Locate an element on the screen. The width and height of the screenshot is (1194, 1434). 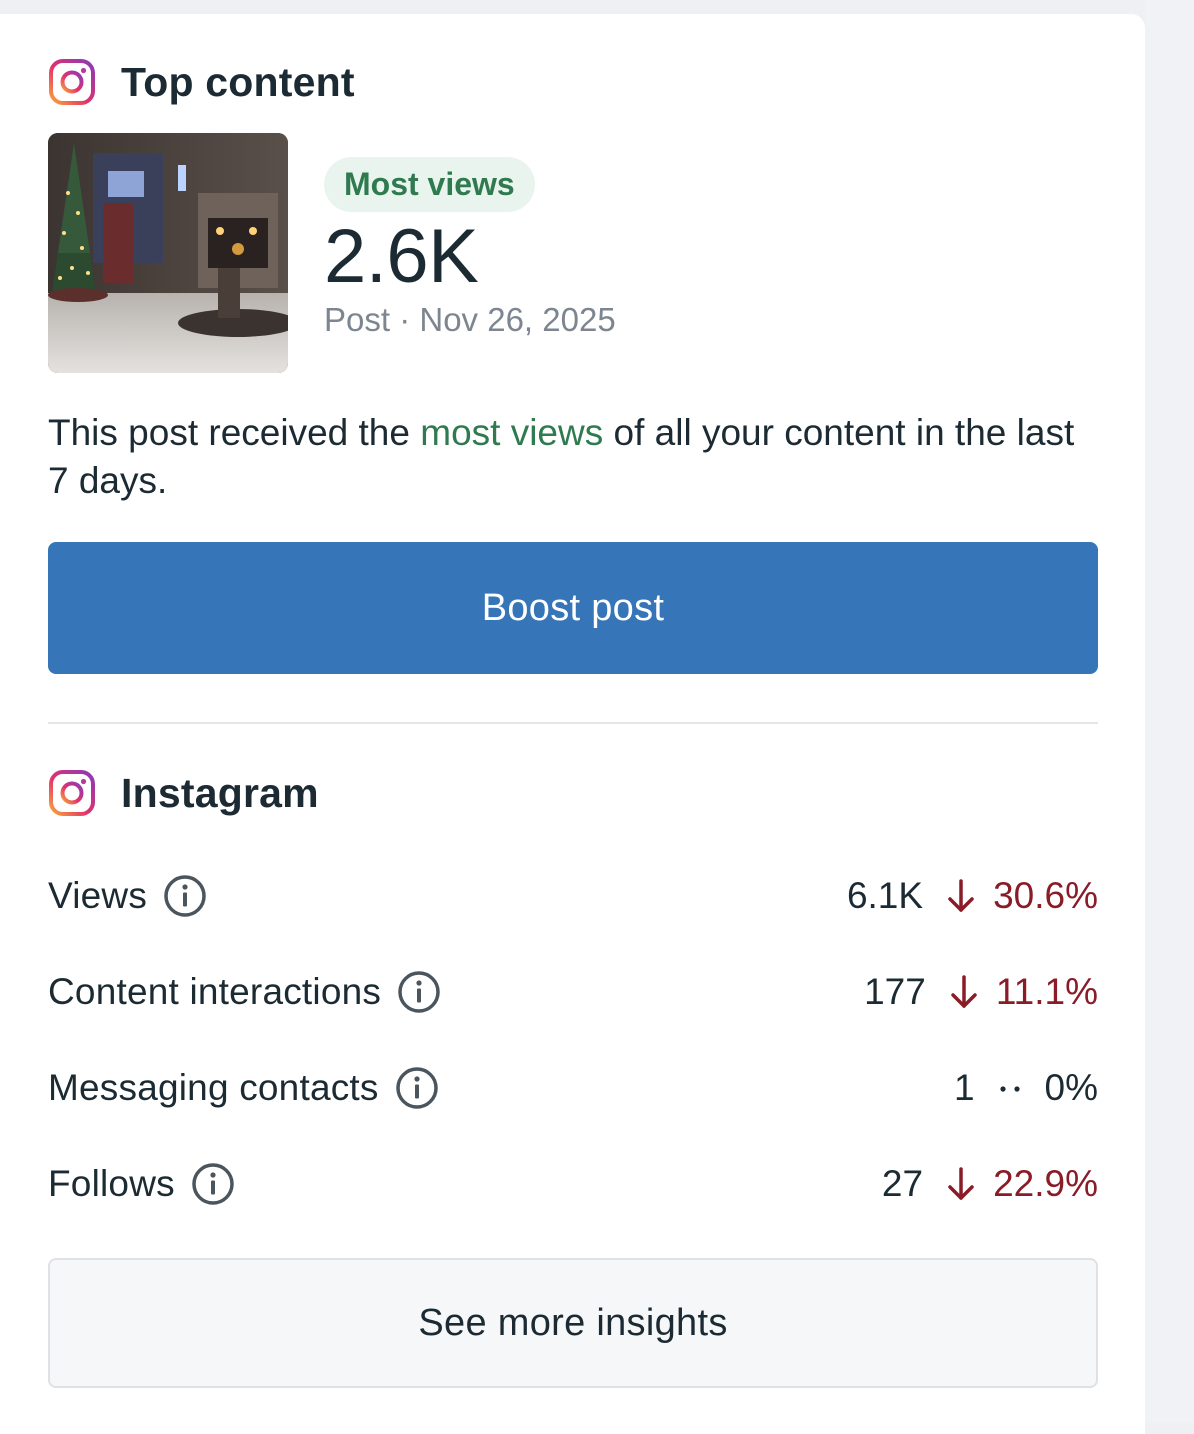
post-view-count: 2.6K is located at coordinates (401, 256).